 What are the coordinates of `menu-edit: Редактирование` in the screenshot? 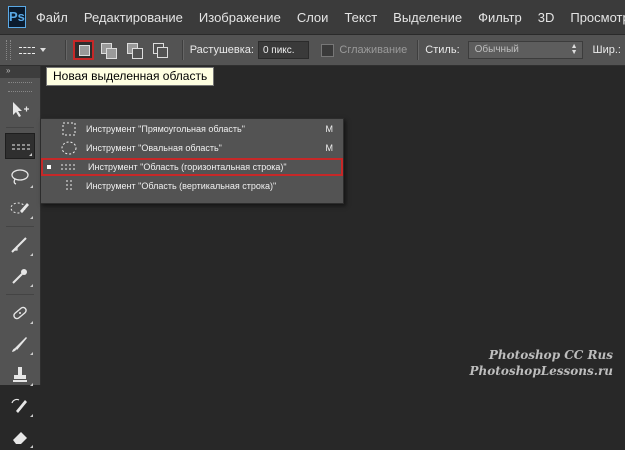 It's located at (133, 17).